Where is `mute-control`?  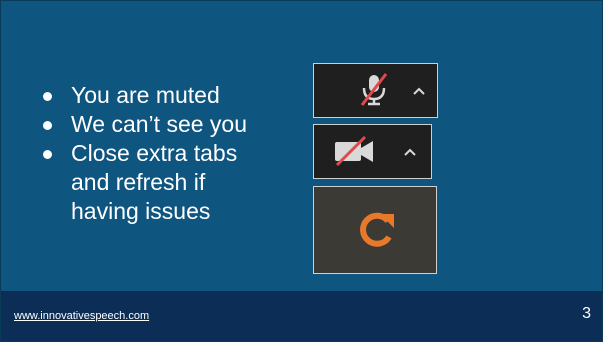
mute-control is located at coordinates (375, 90).